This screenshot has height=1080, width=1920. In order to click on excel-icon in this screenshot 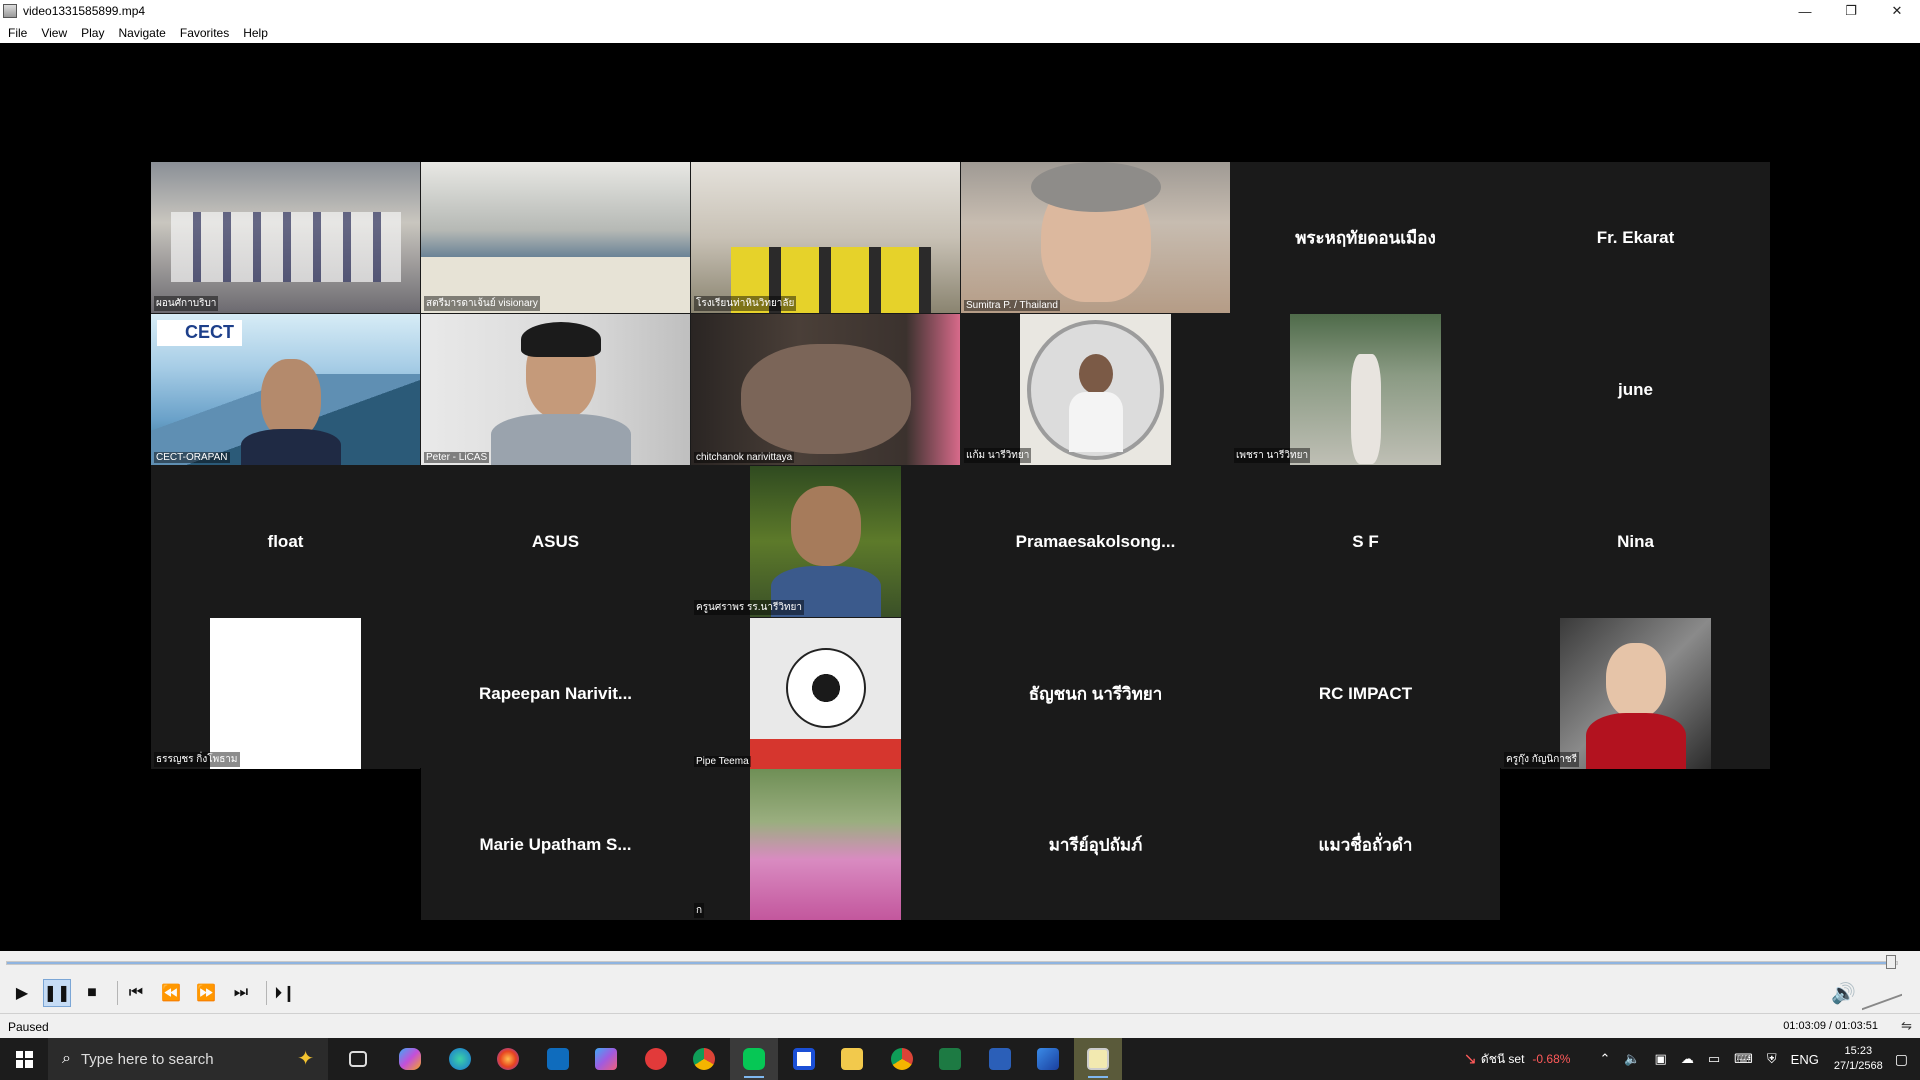, I will do `click(950, 1059)`.